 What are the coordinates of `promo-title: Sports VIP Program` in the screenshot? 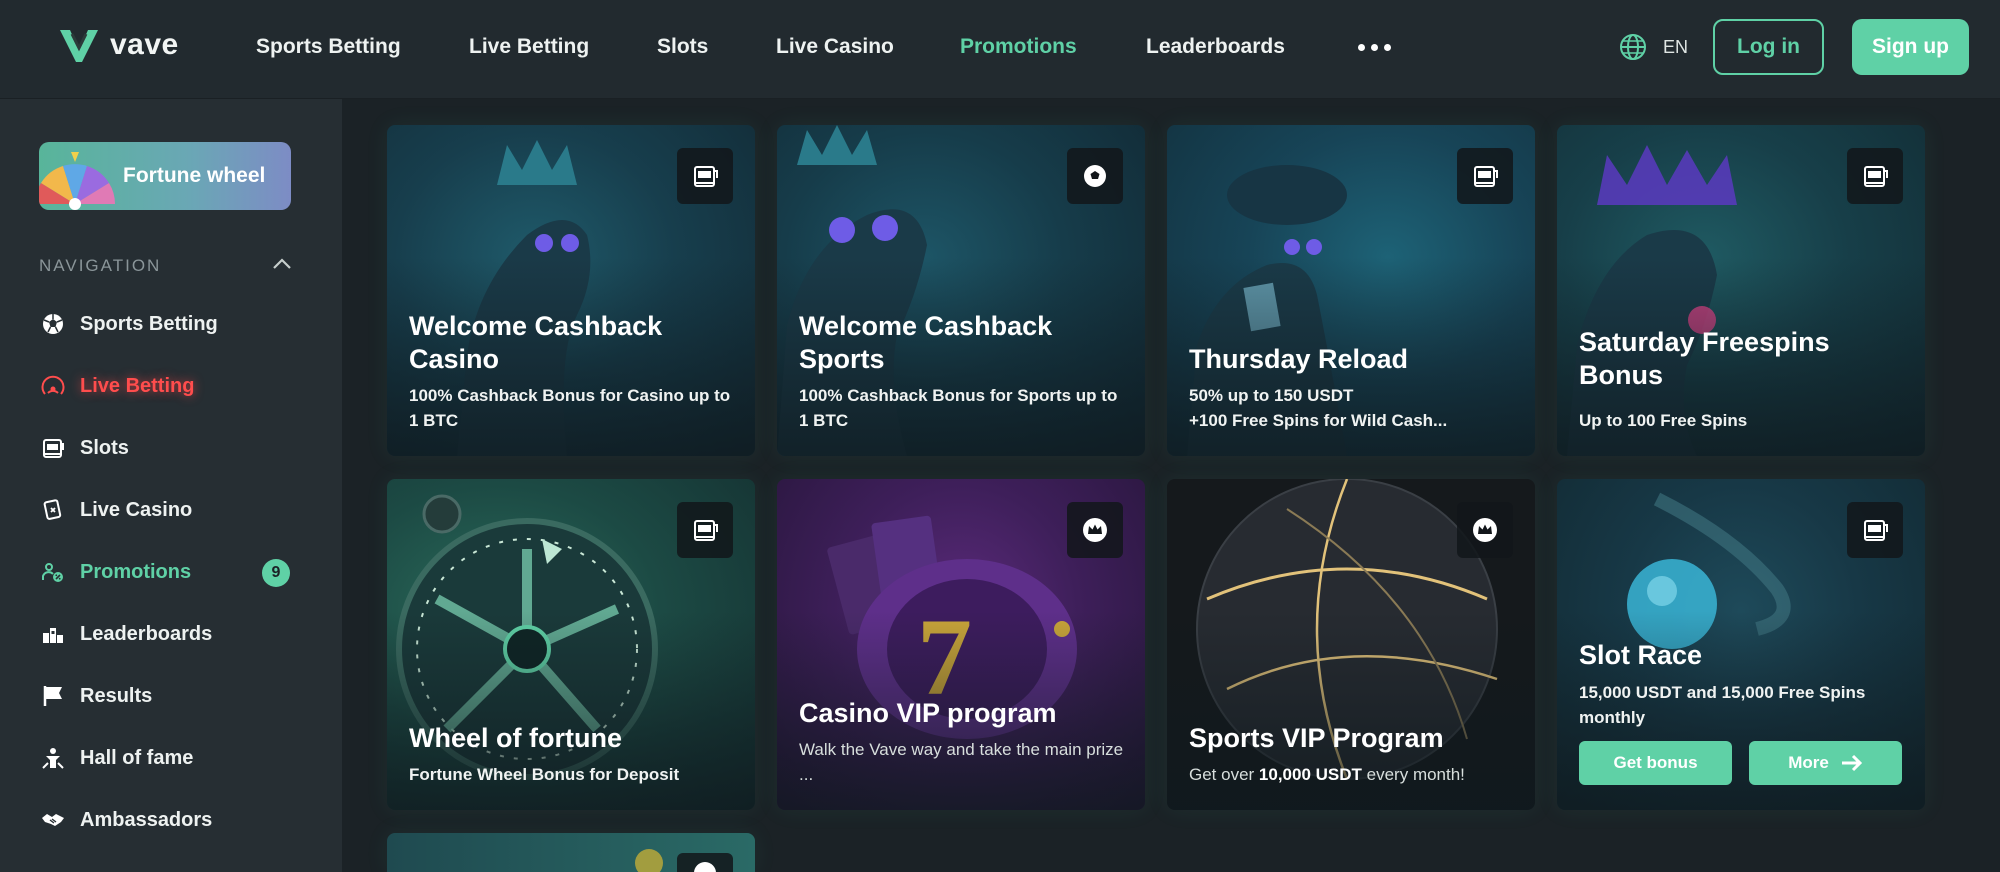 It's located at (1316, 738).